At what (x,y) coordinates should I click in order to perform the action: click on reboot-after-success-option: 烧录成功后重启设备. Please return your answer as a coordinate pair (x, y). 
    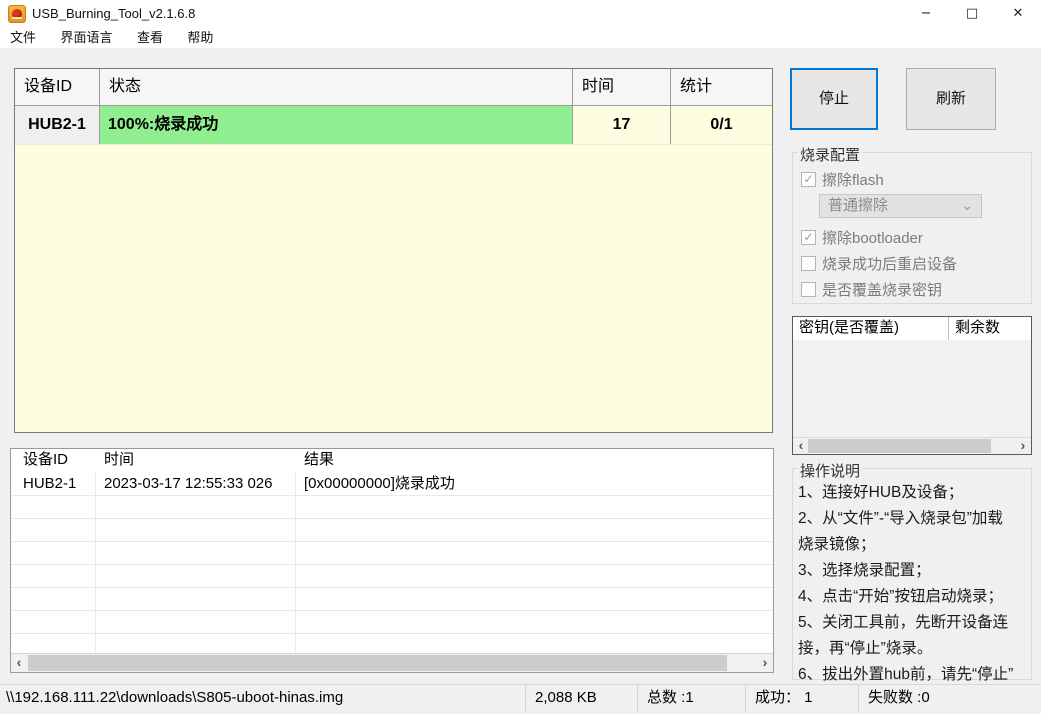
    Looking at the image, I should click on (879, 263).